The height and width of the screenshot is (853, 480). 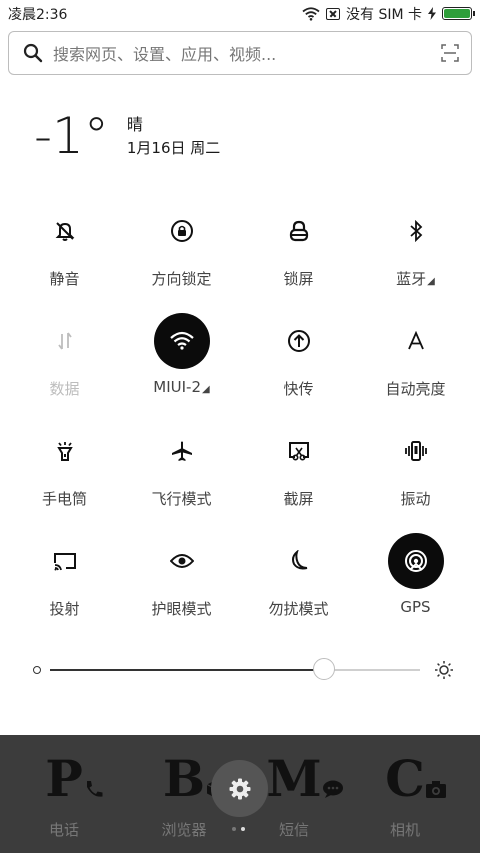 I want to click on tile-label: 勿扰模式, so click(x=298, y=609).